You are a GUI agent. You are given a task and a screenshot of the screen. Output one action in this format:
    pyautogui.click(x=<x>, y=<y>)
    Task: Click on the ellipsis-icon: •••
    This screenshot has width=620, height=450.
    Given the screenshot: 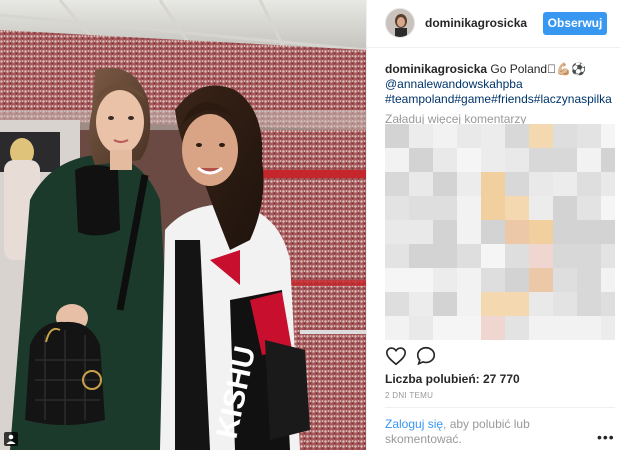 What is the action you would take?
    pyautogui.click(x=606, y=437)
    